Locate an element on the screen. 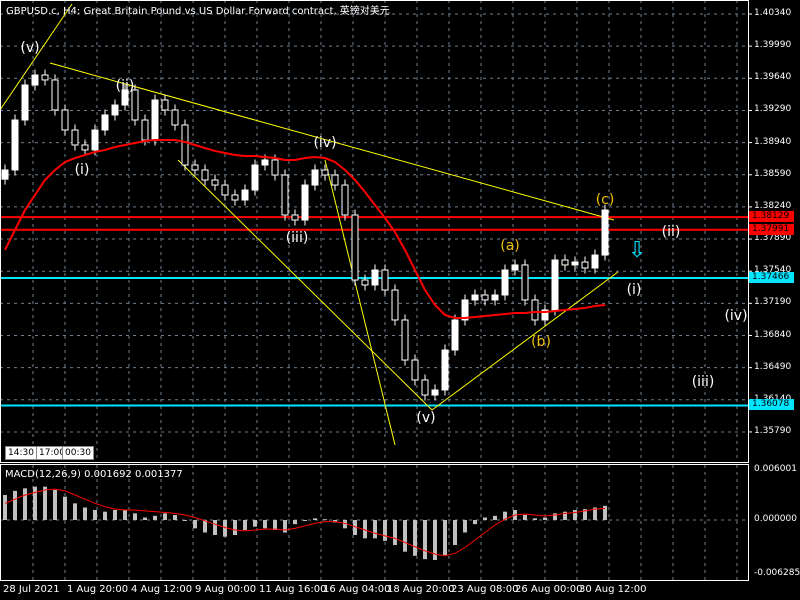  y-tick-label: 1.36840 is located at coordinates (773, 334).